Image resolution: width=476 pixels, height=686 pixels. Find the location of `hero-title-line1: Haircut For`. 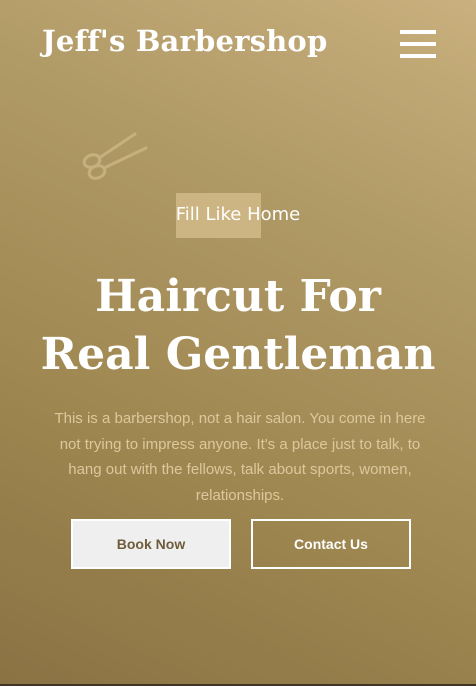

hero-title-line1: Haircut For is located at coordinates (238, 296).